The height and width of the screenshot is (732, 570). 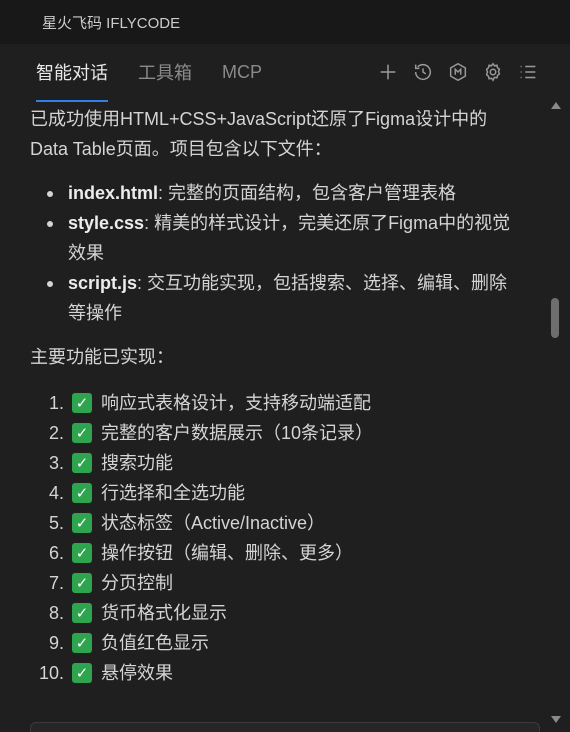 What do you see at coordinates (274, 493) in the screenshot?
I see `list-item: 4. ✓ 行选择和全选功能` at bounding box center [274, 493].